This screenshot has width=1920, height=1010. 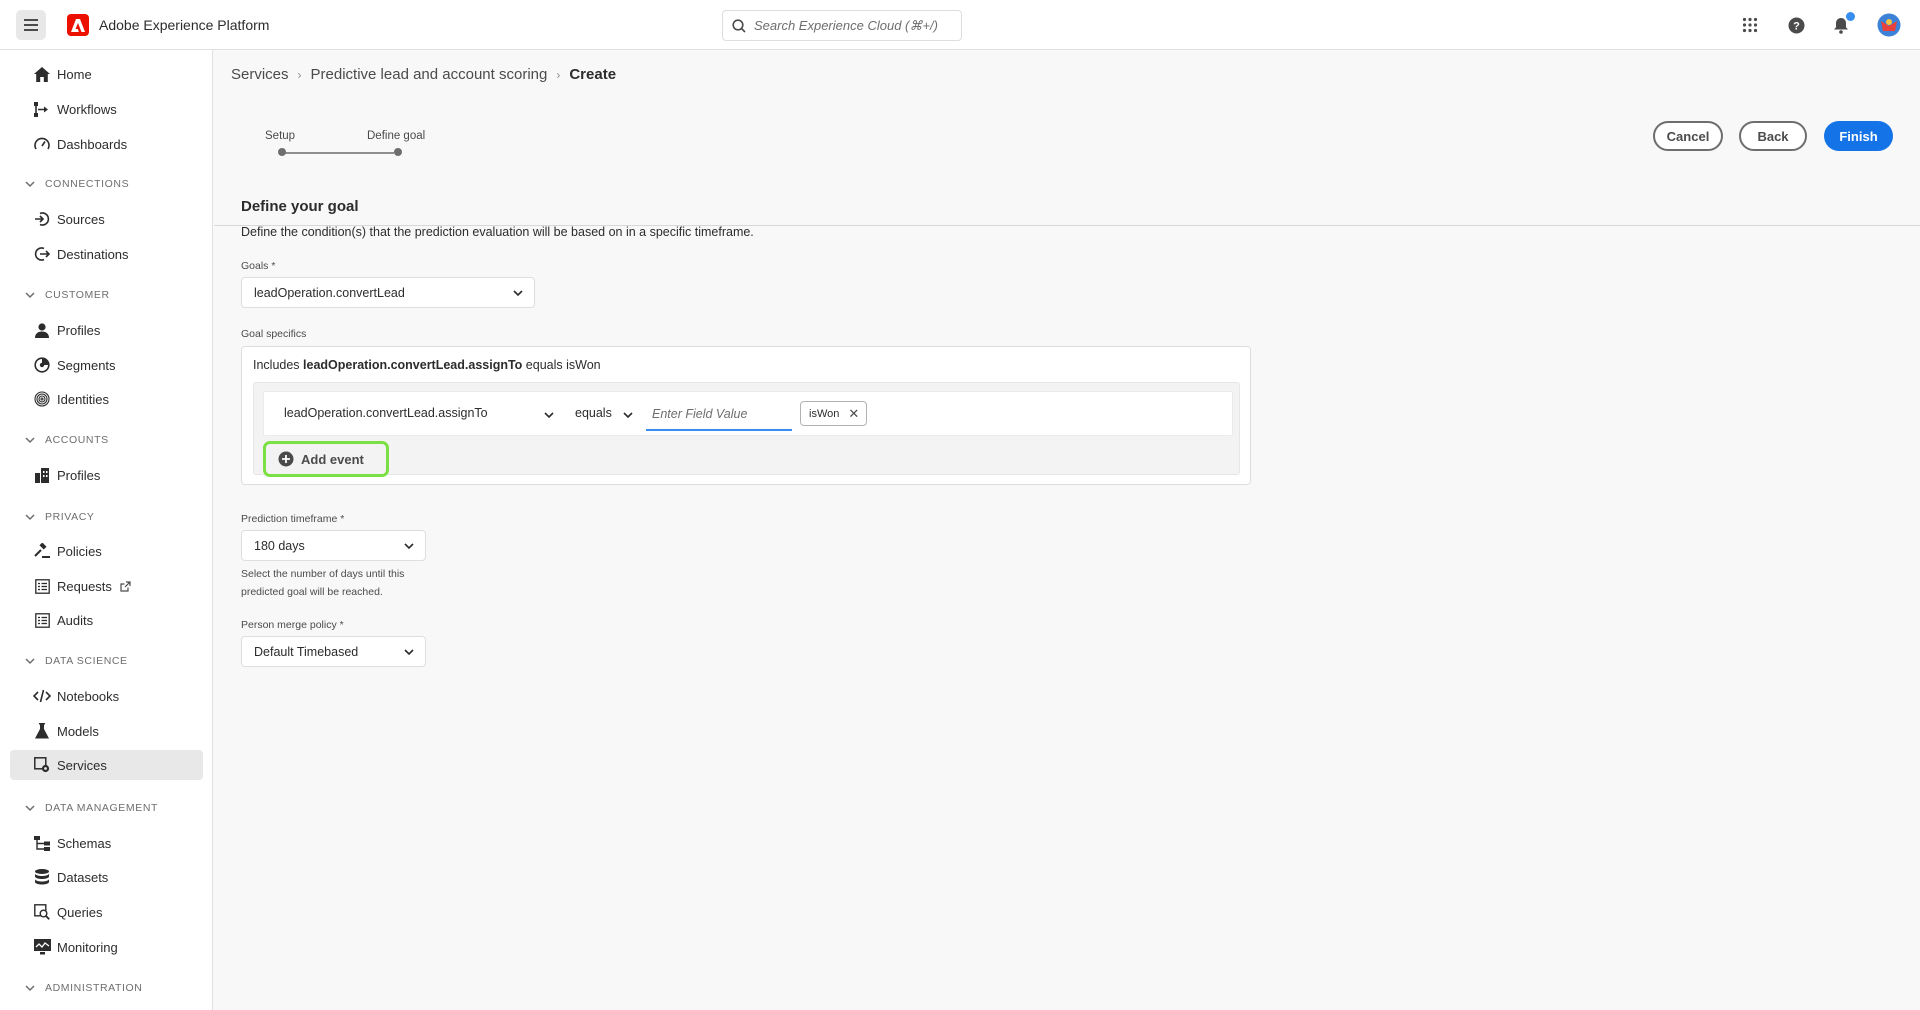 I want to click on nav-item-audits: Audits, so click(x=106, y=620).